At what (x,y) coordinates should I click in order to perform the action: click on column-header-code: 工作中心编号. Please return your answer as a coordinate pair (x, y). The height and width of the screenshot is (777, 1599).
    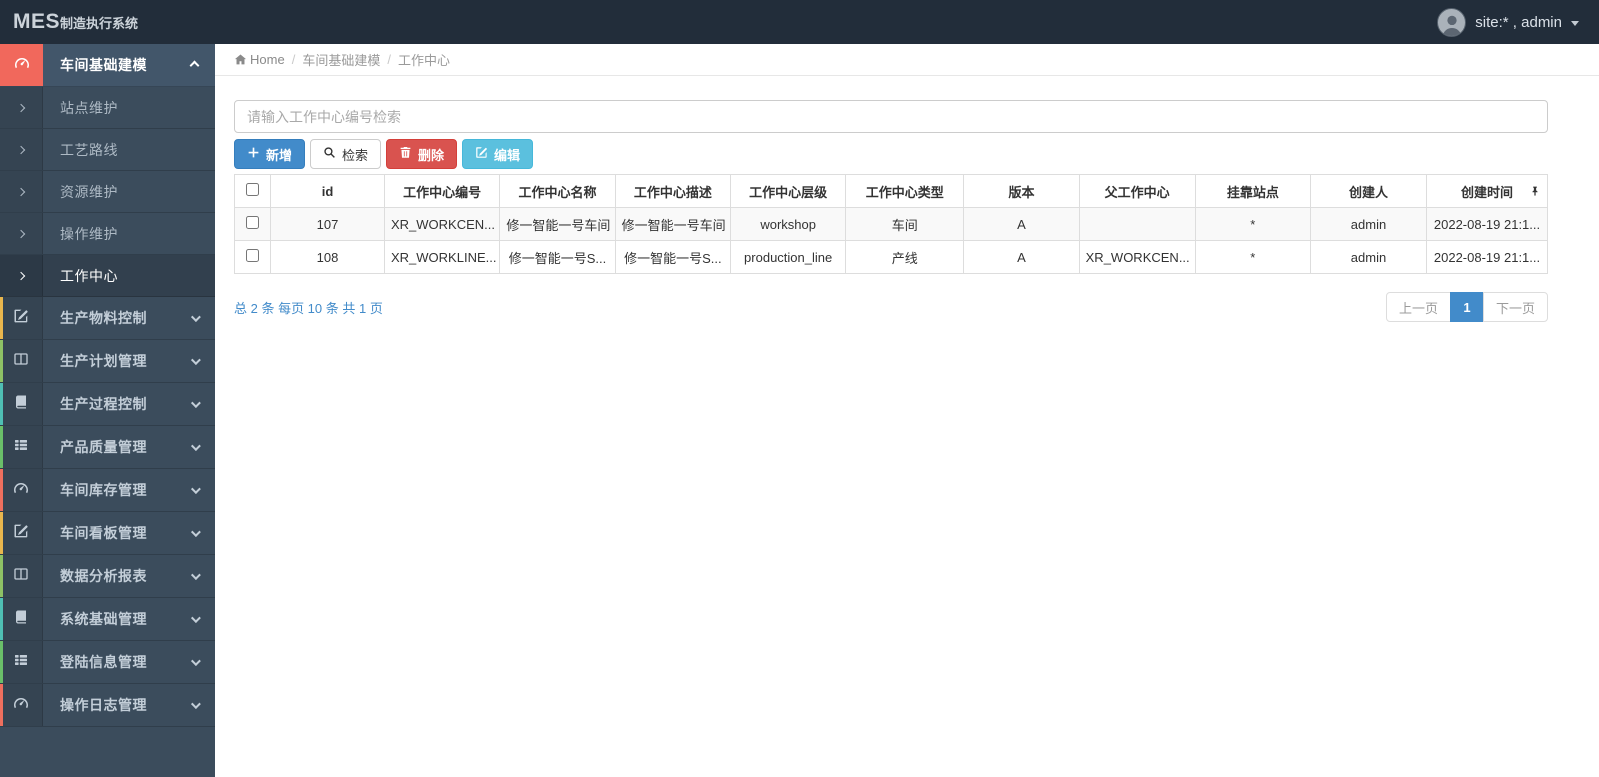
    Looking at the image, I should click on (442, 191).